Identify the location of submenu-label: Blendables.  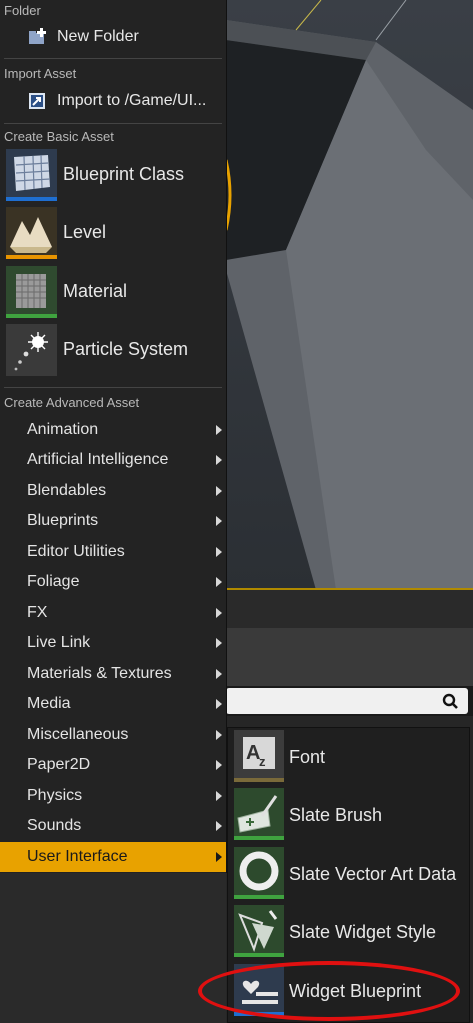
(67, 490).